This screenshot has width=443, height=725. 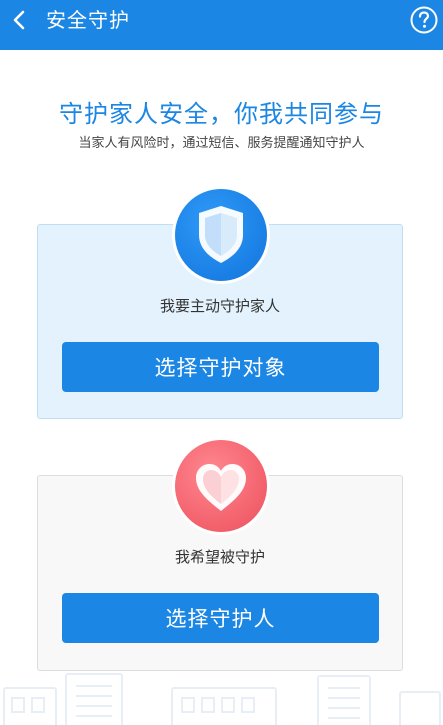 What do you see at coordinates (221, 25) in the screenshot?
I see `top-bar: 安全守护` at bounding box center [221, 25].